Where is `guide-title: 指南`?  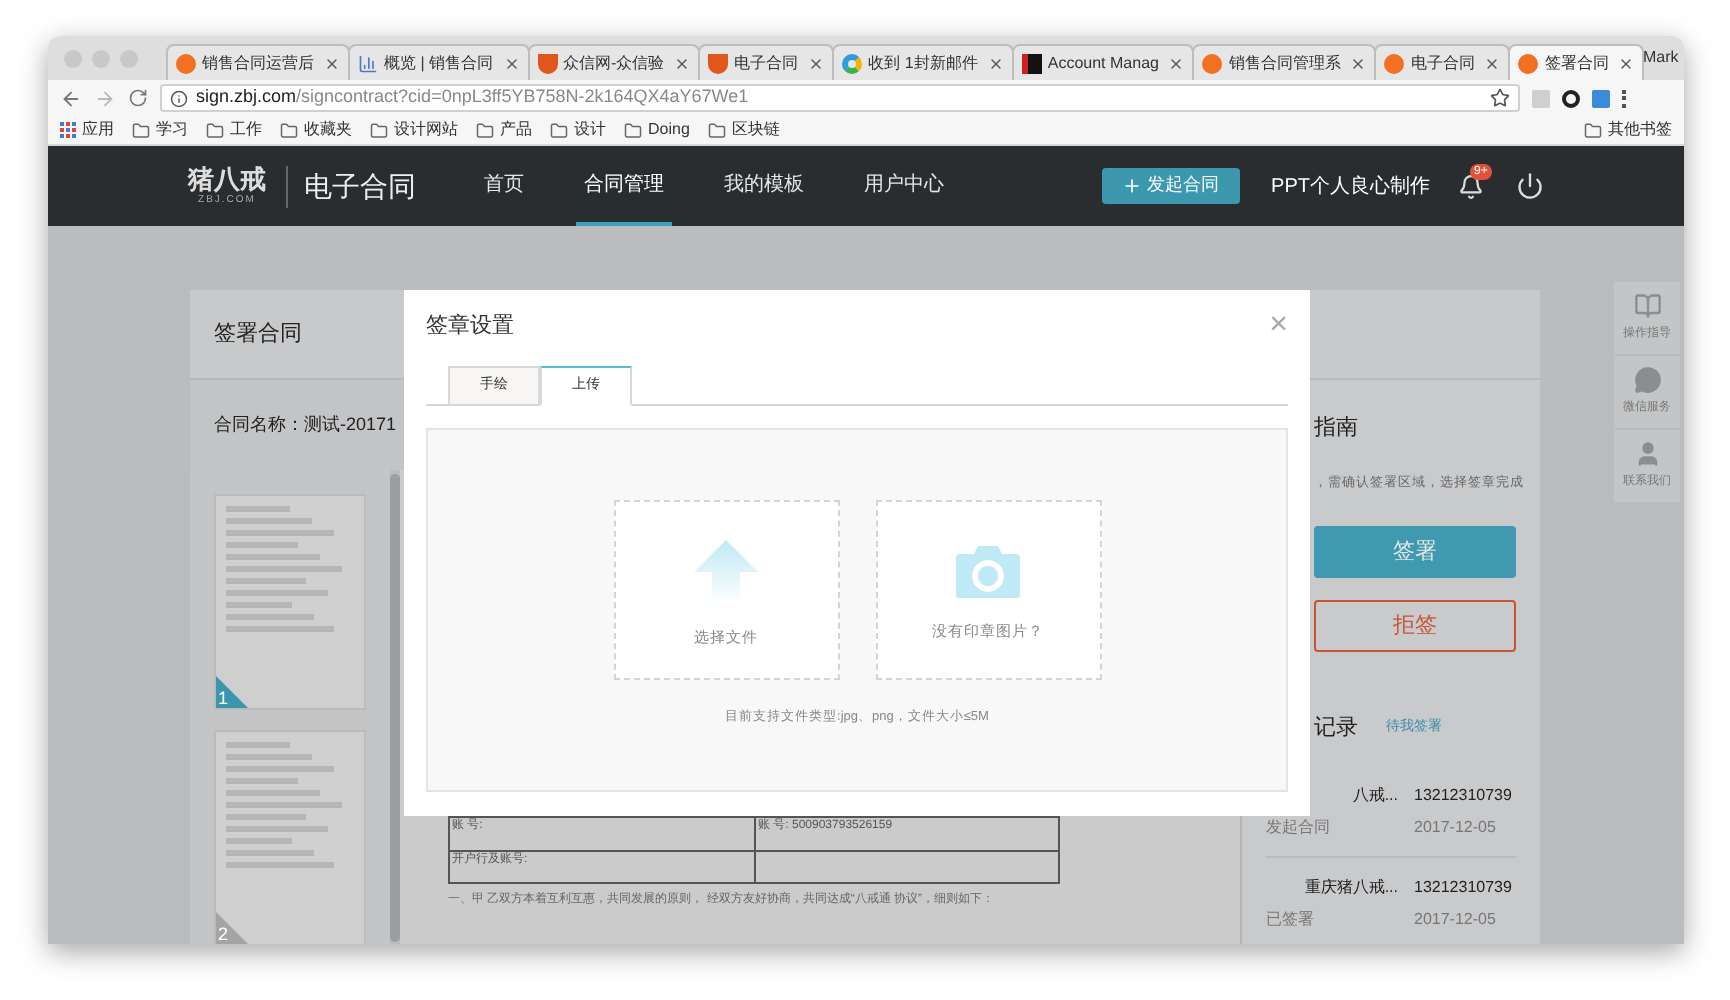
guide-title: 指南 is located at coordinates (1337, 429).